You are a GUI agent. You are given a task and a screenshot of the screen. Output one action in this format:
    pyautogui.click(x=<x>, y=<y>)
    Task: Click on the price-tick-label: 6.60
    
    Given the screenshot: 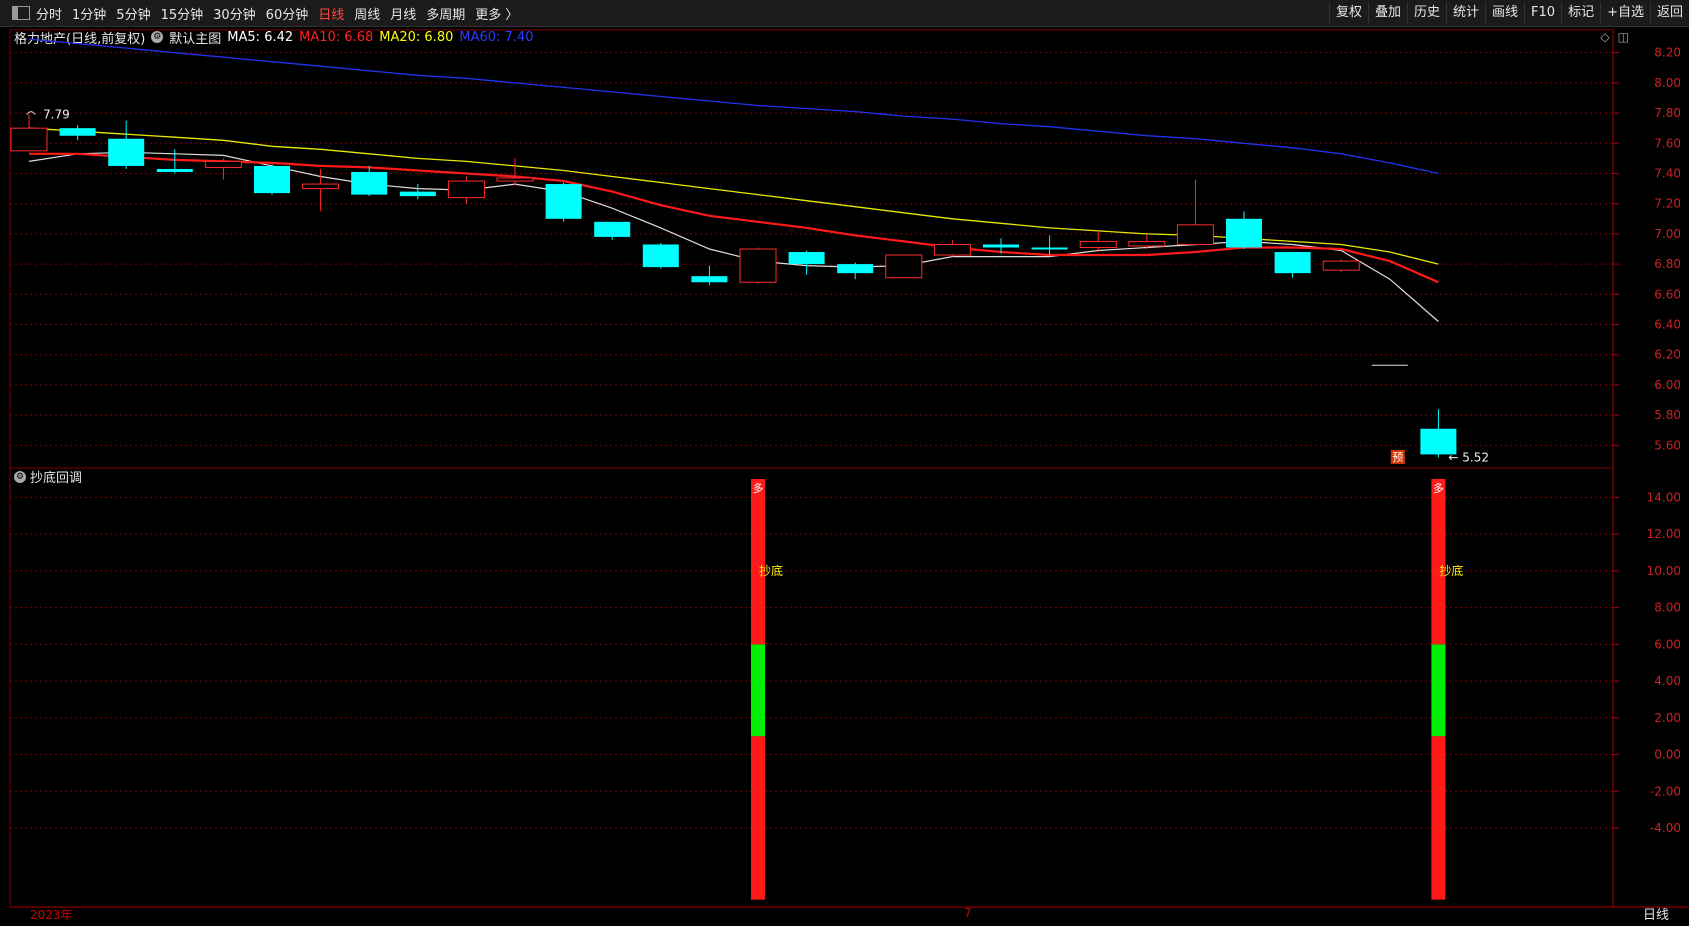 What is the action you would take?
    pyautogui.click(x=1667, y=294)
    